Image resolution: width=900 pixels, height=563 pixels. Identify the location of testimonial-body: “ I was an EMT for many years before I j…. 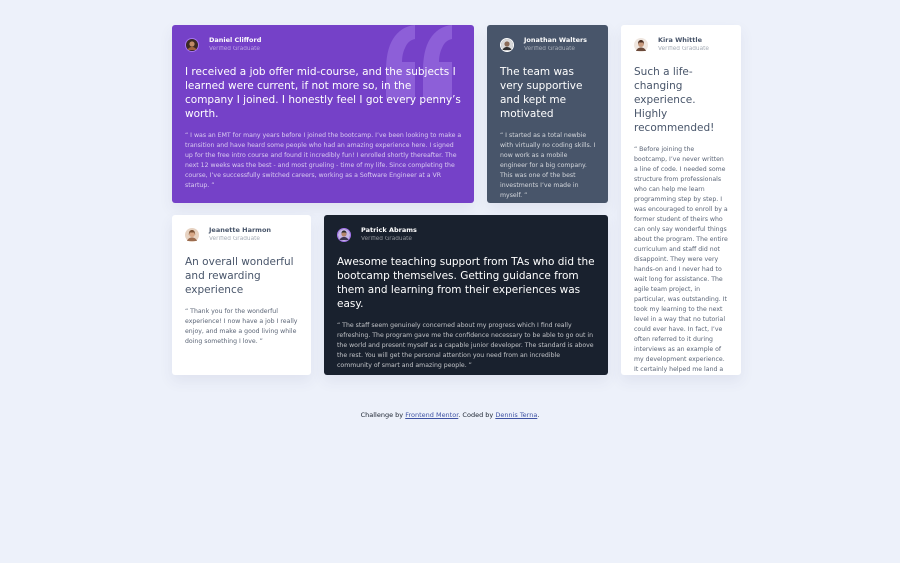
(323, 160).